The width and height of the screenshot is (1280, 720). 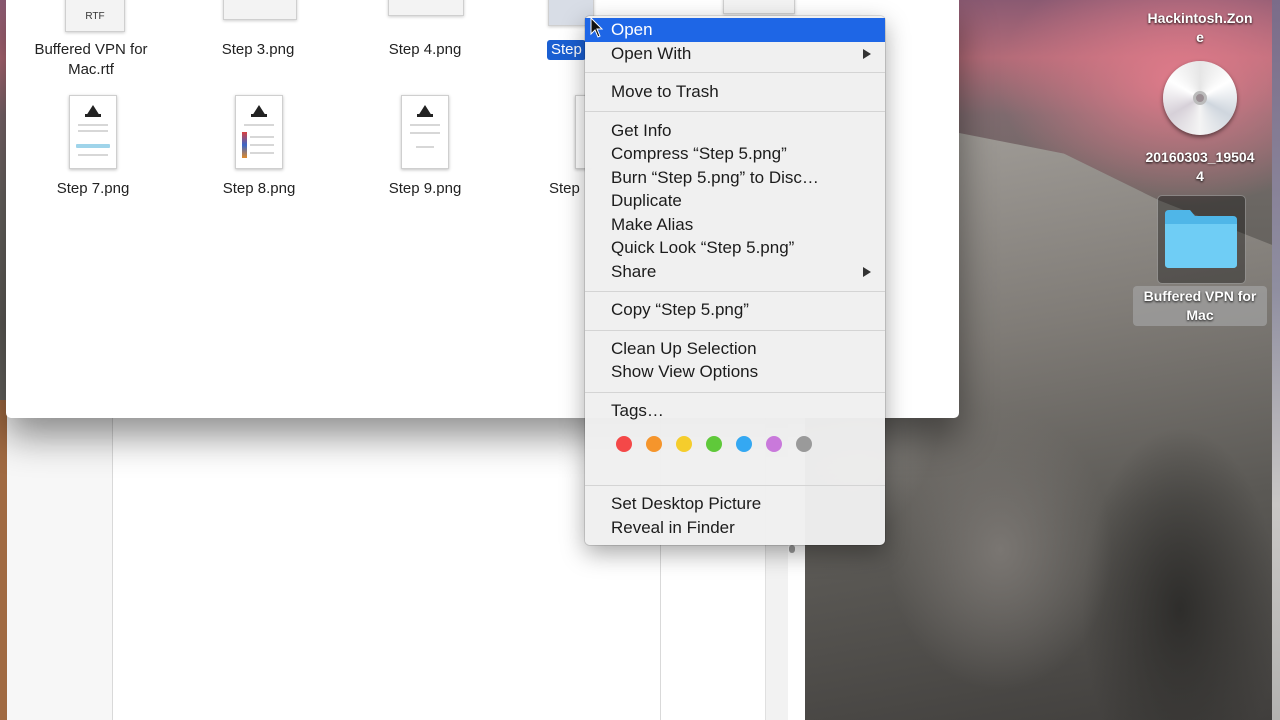 I want to click on file-label-selected: Step, so click(x=566, y=50).